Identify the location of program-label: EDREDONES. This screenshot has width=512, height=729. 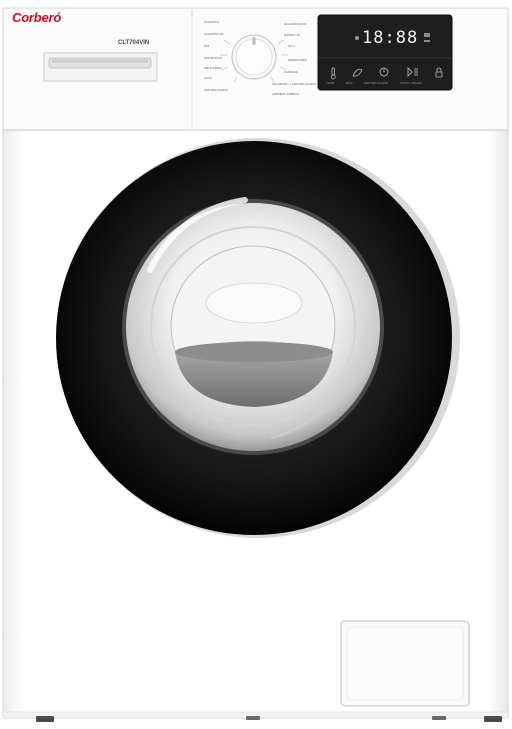
(298, 60).